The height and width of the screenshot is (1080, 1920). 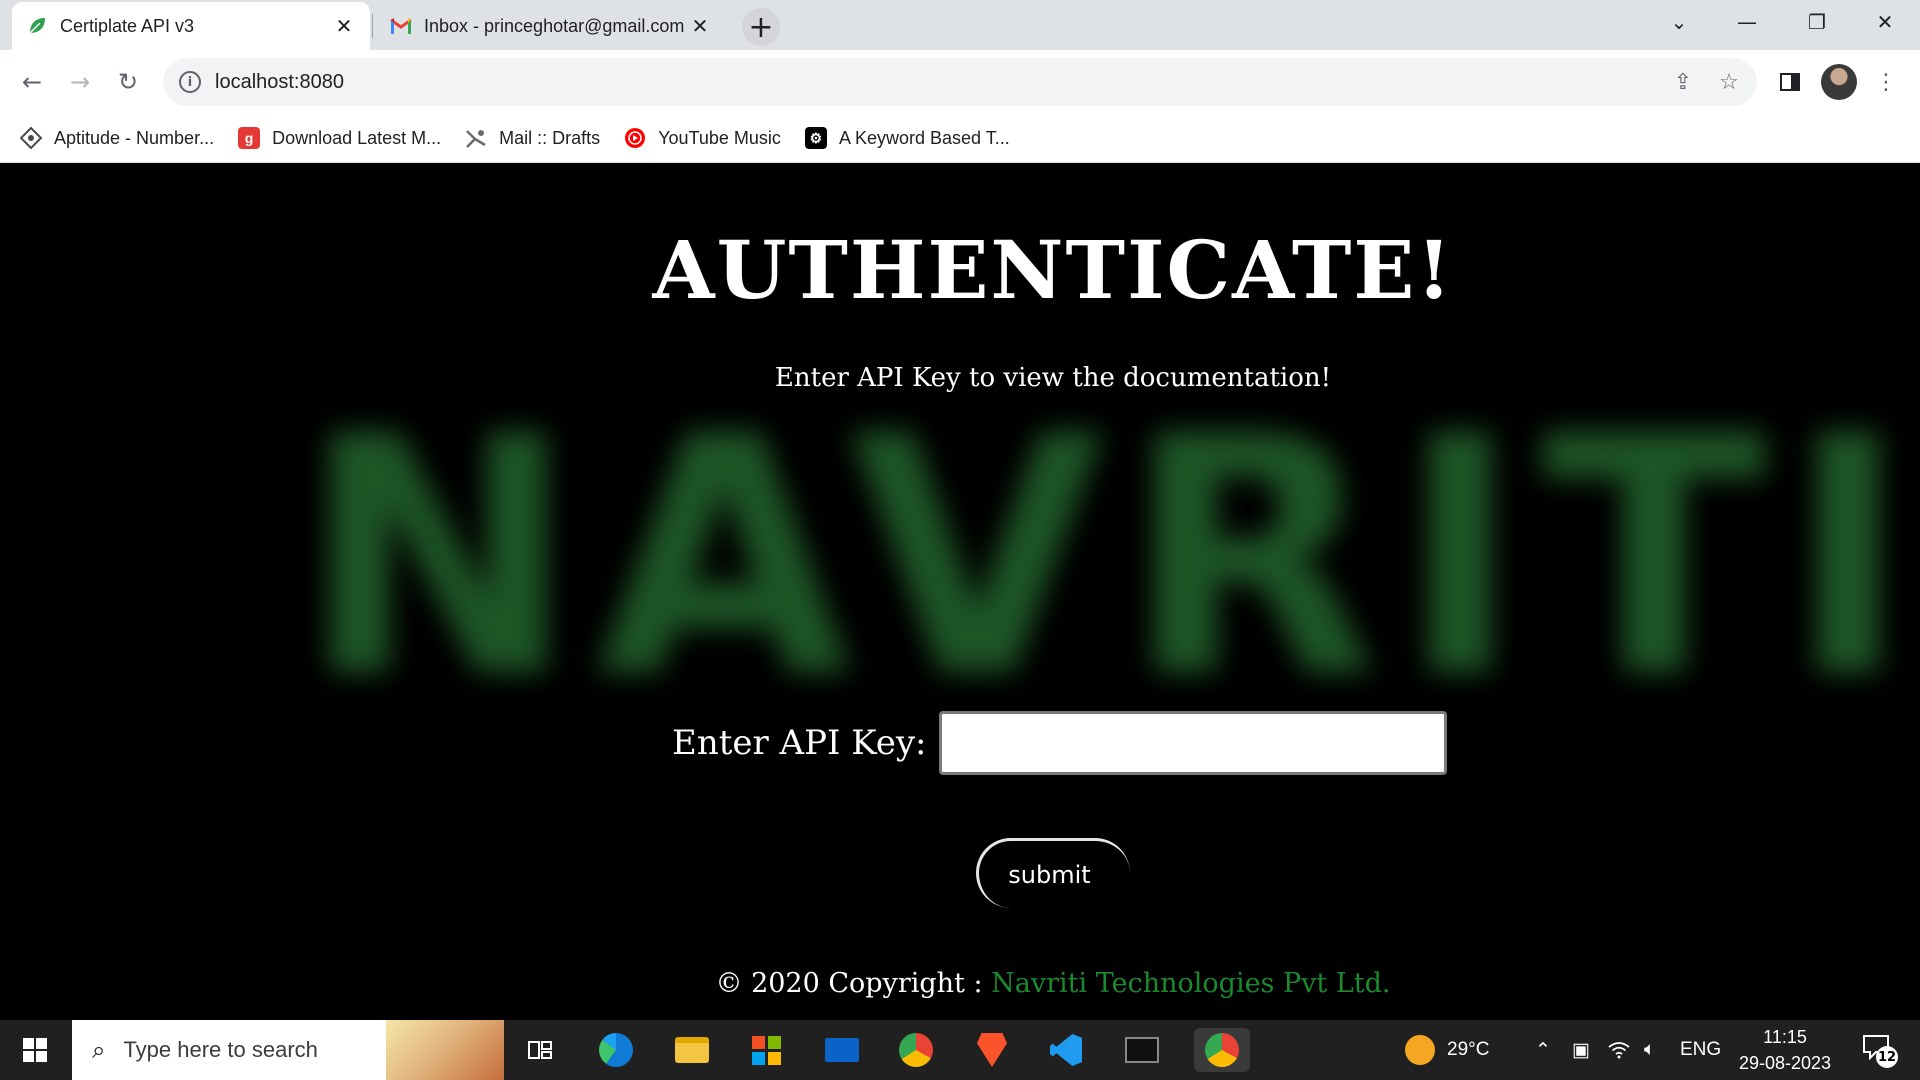 I want to click on page-subtitle: Enter API Key to view the documentation!, so click(x=1053, y=378).